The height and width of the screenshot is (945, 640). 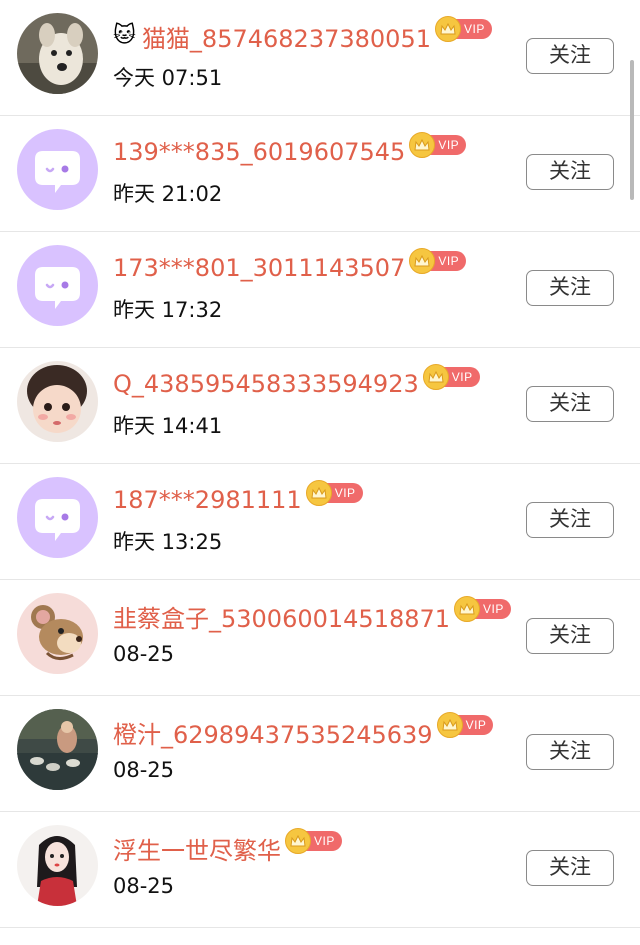 I want to click on user-name: 173***801_3011143507, so click(x=259, y=268).